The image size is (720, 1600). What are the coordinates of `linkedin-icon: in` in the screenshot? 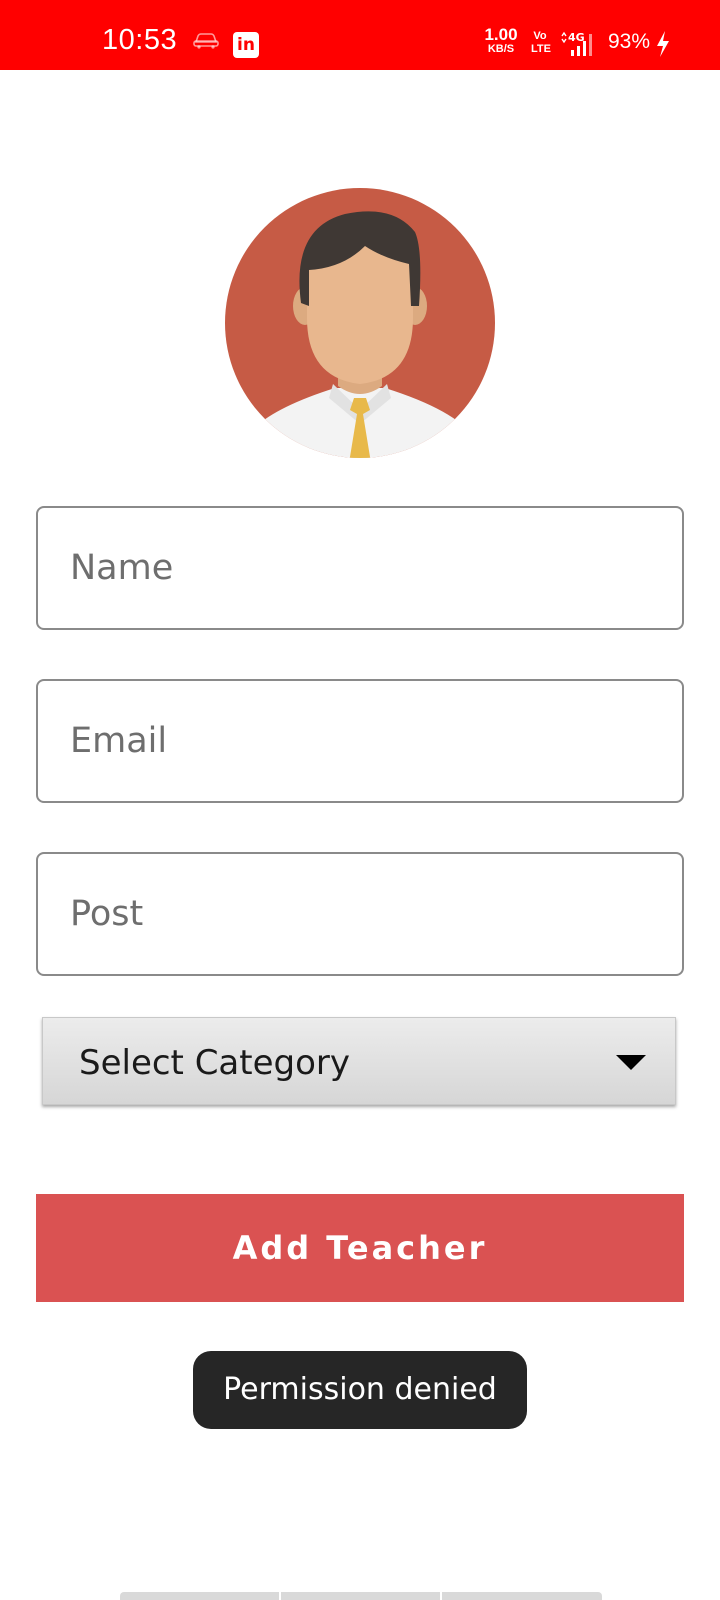 It's located at (246, 45).